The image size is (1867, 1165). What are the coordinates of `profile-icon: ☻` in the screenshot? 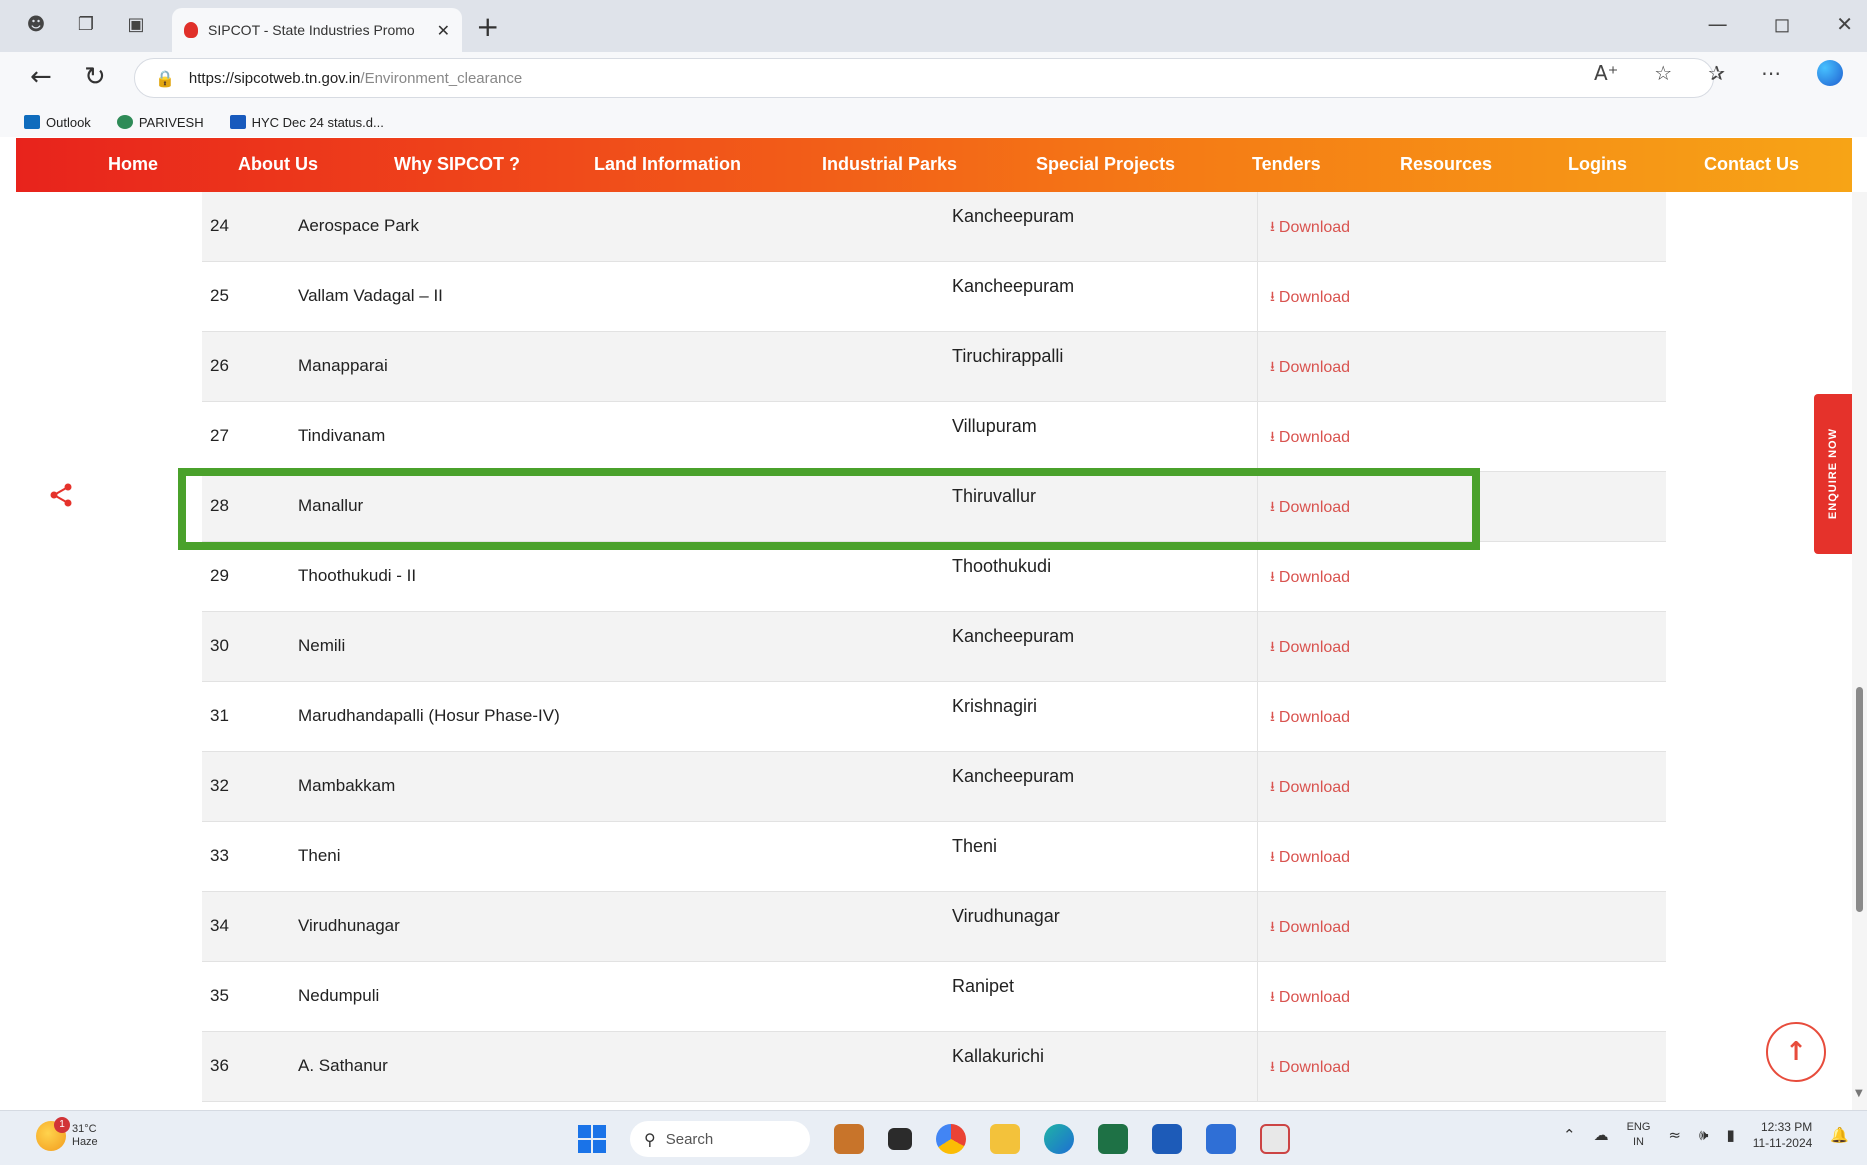 It's located at (36, 24).